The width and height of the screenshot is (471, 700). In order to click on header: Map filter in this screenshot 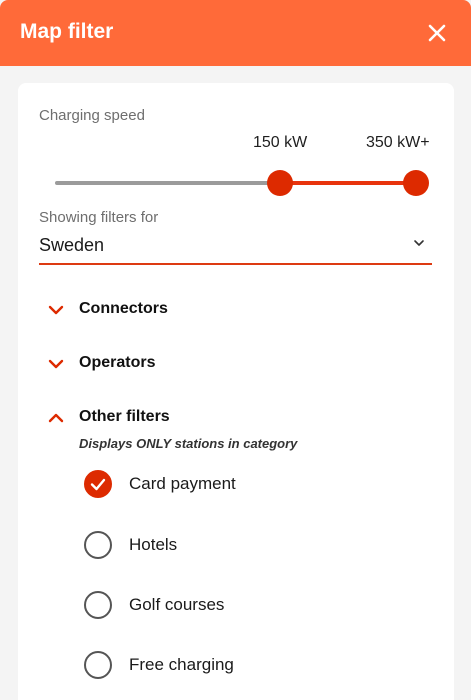, I will do `click(235, 33)`.